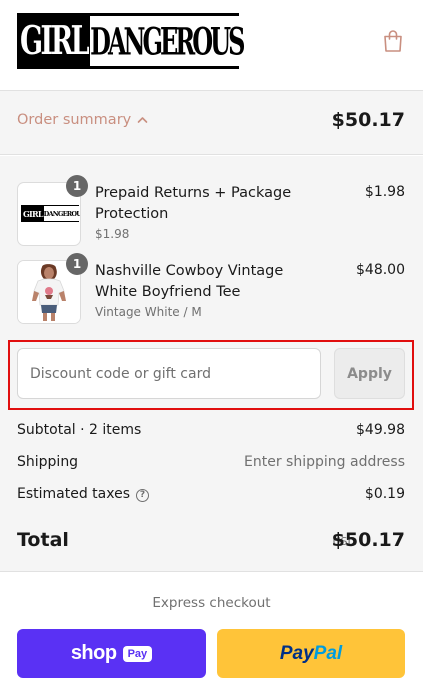  I want to click on item-price: $1.98, so click(384, 192).